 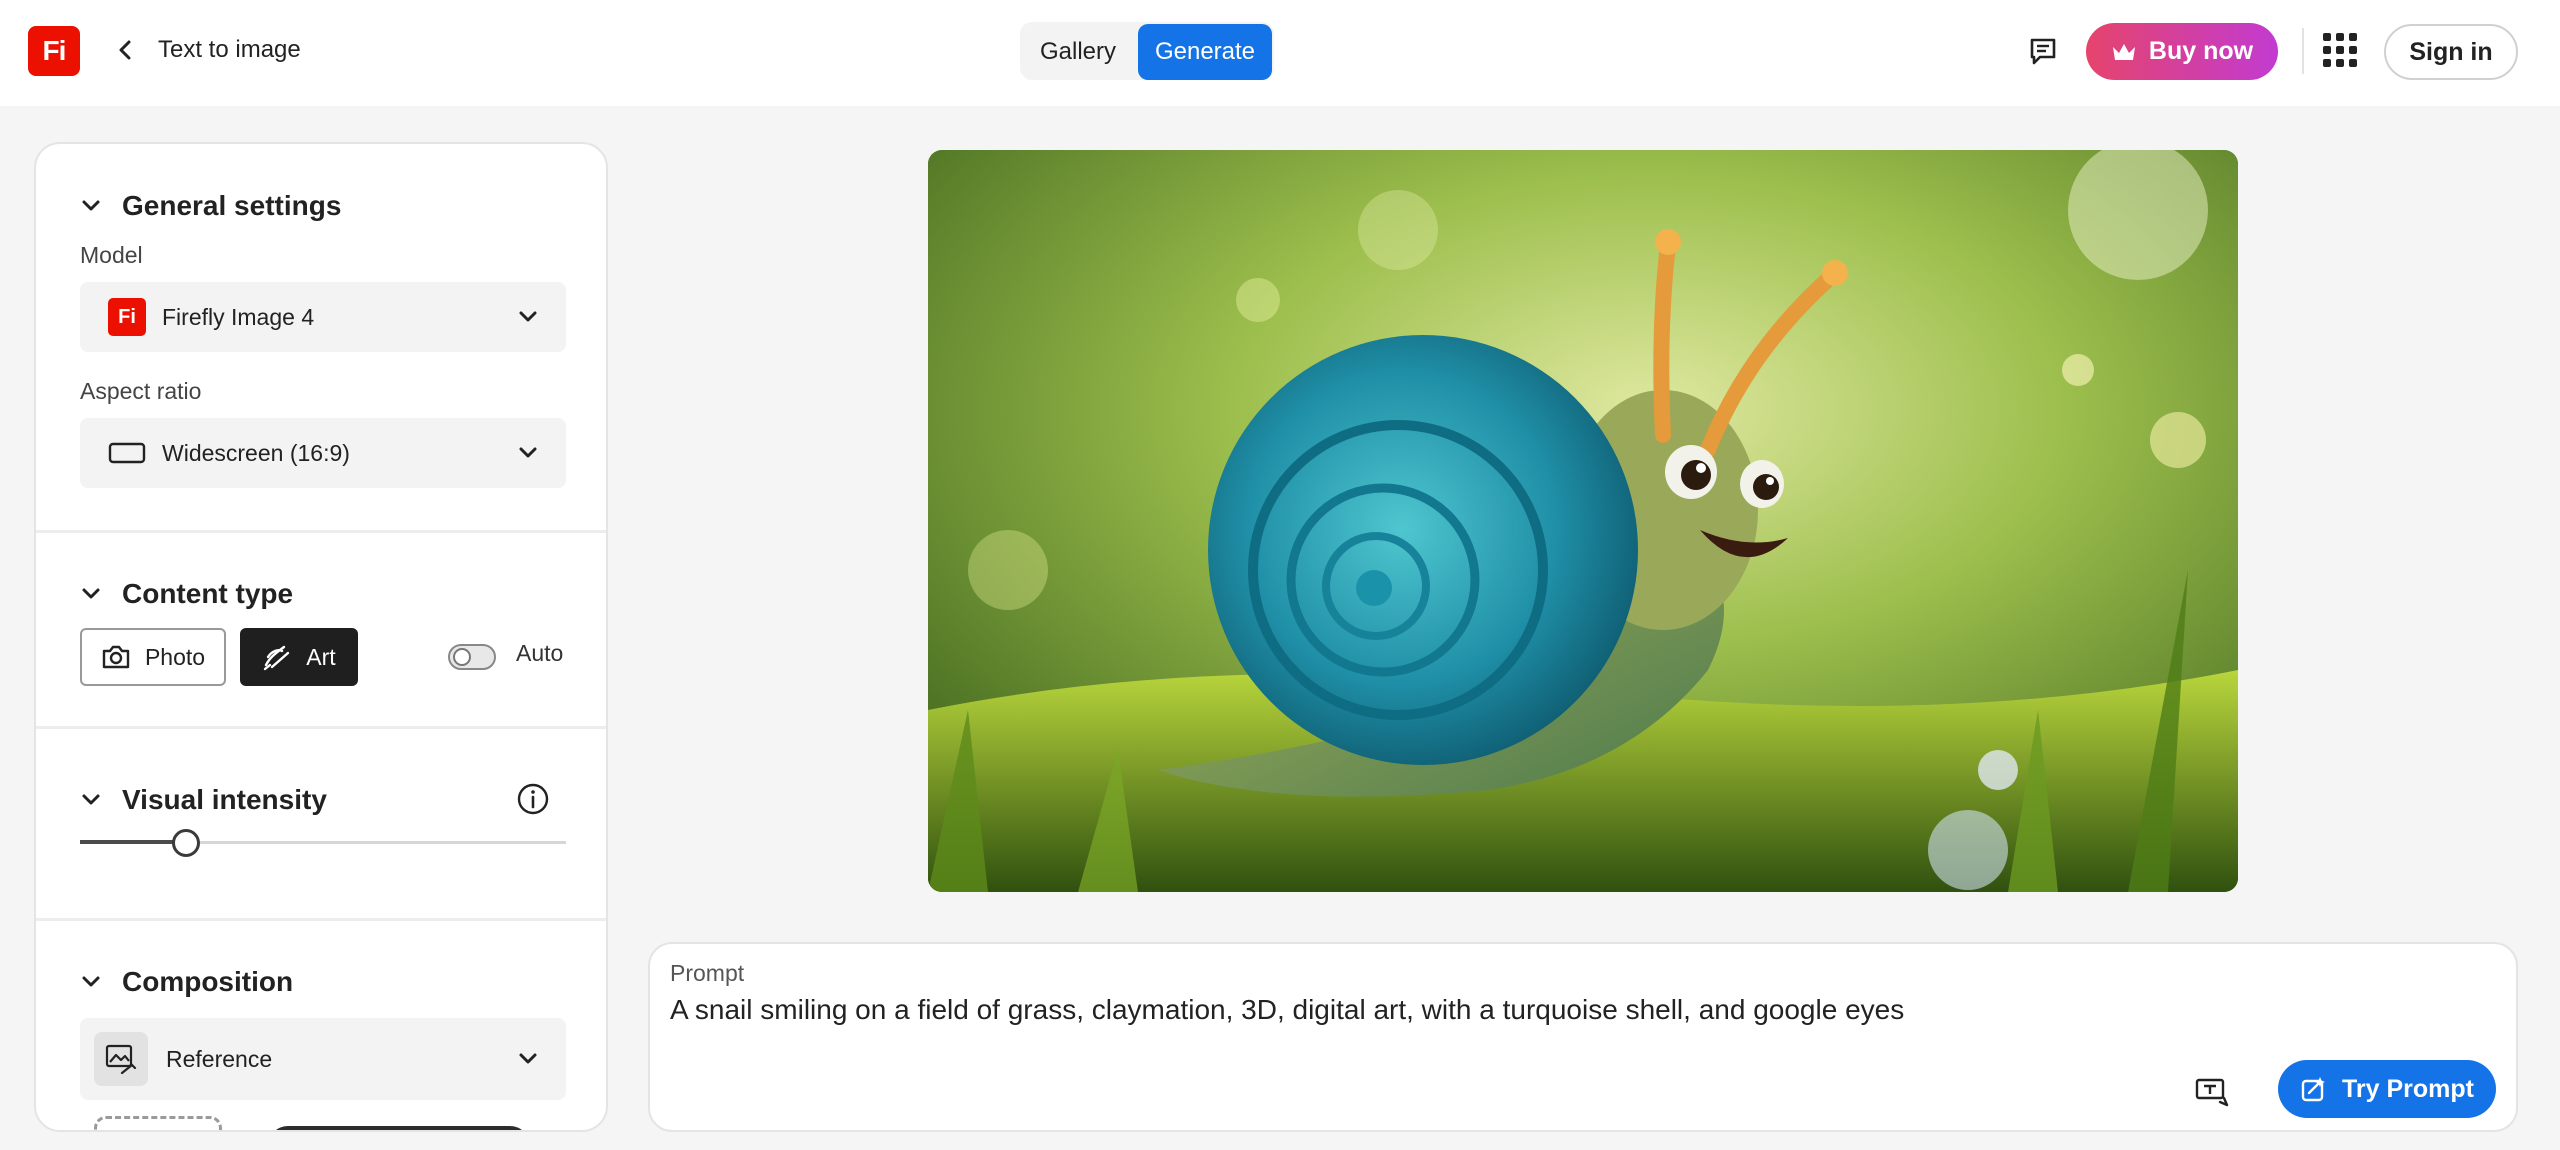 I want to click on camera-icon, so click(x=116, y=657).